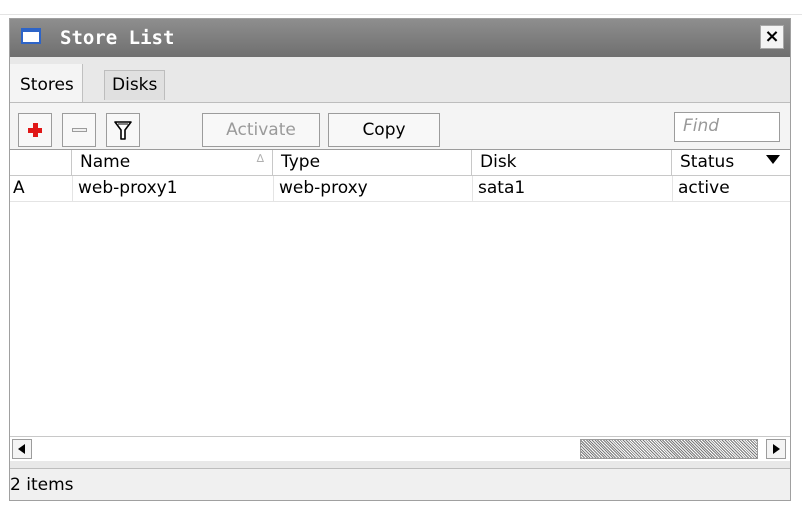 The width and height of the screenshot is (802, 507). I want to click on filter-icon, so click(123, 130).